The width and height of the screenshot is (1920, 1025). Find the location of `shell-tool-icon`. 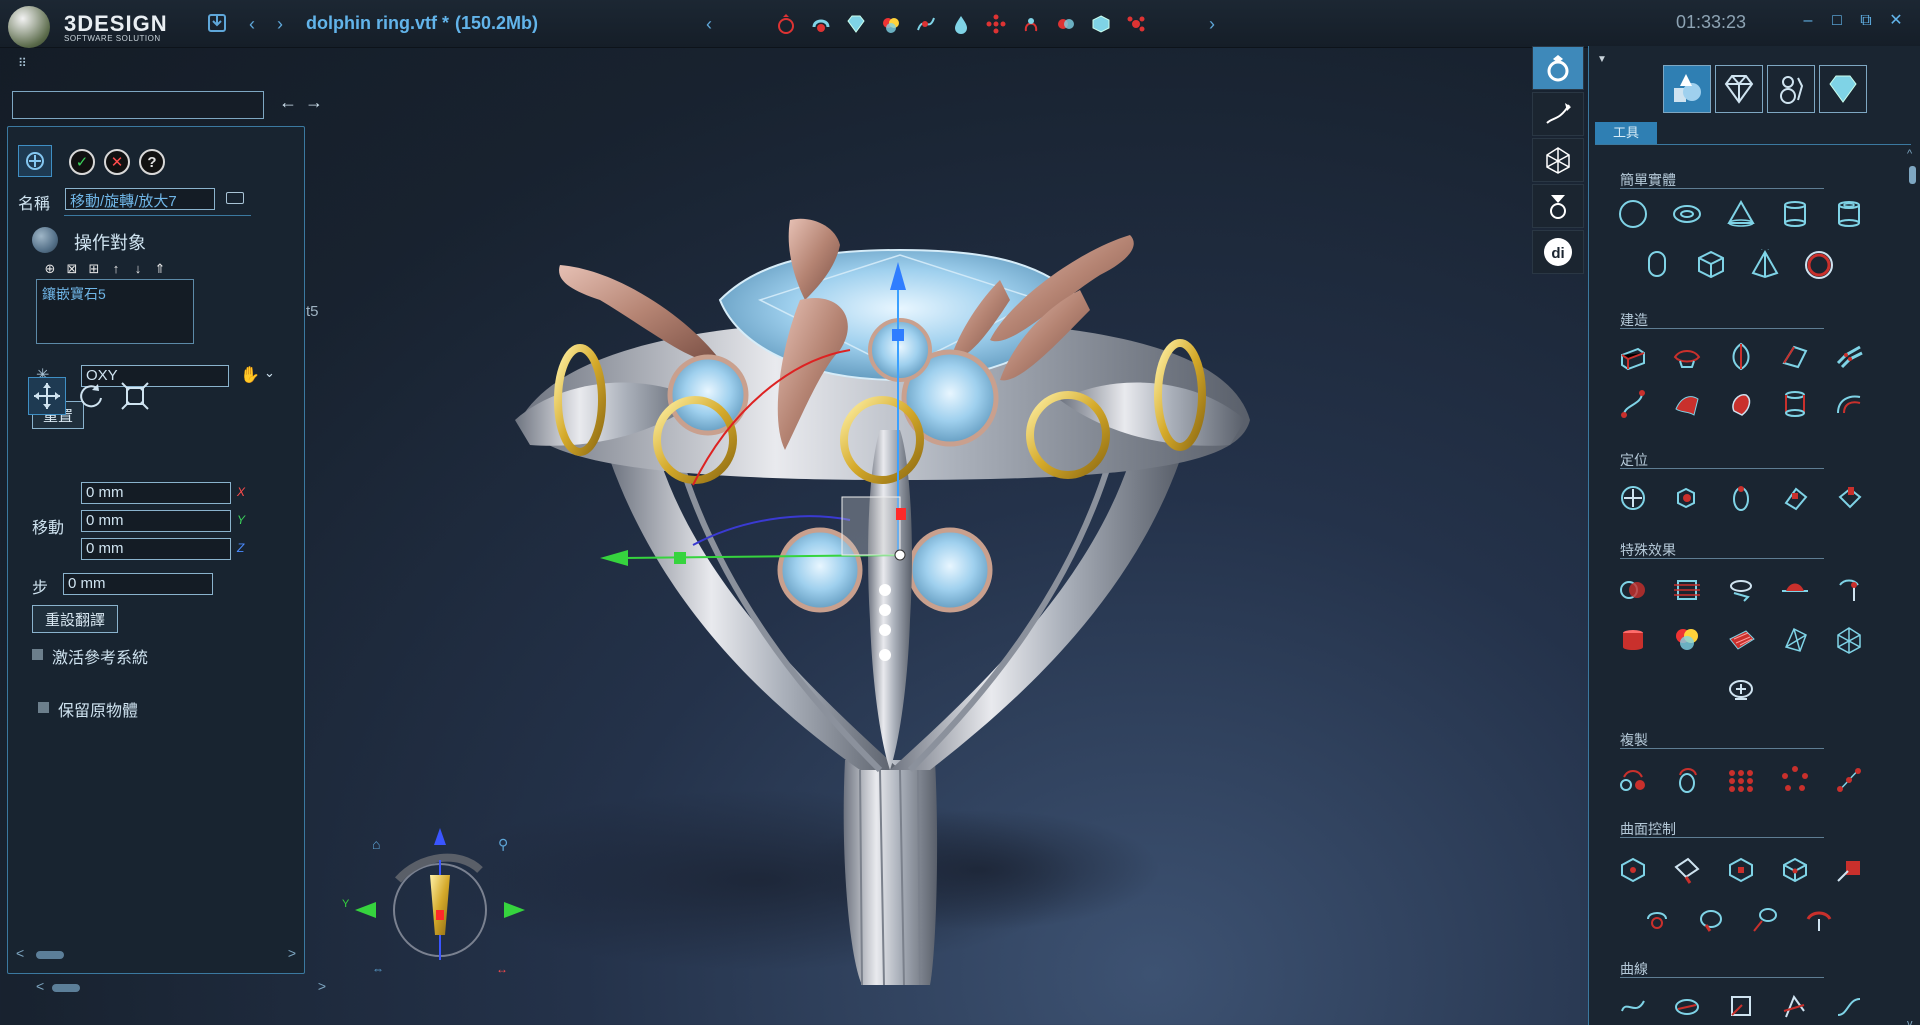

shell-tool-icon is located at coordinates (1795, 404).